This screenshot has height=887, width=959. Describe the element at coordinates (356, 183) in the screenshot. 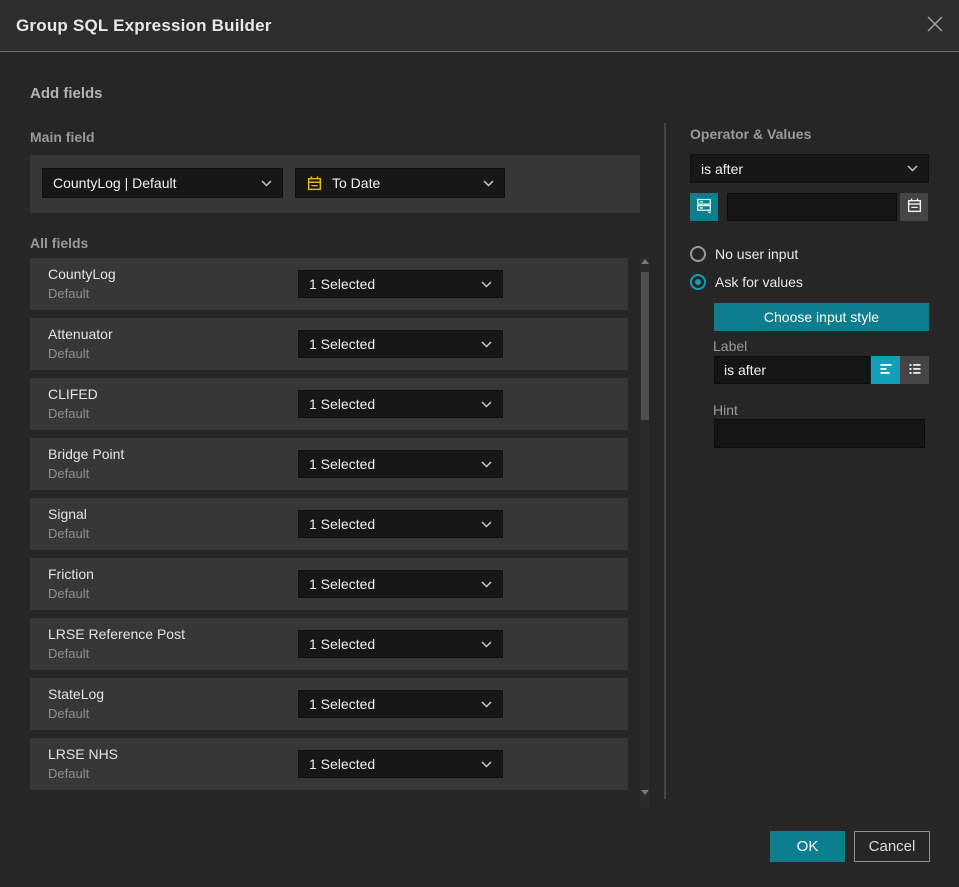

I see `main-field-date-dropdown-label: To Date` at that location.